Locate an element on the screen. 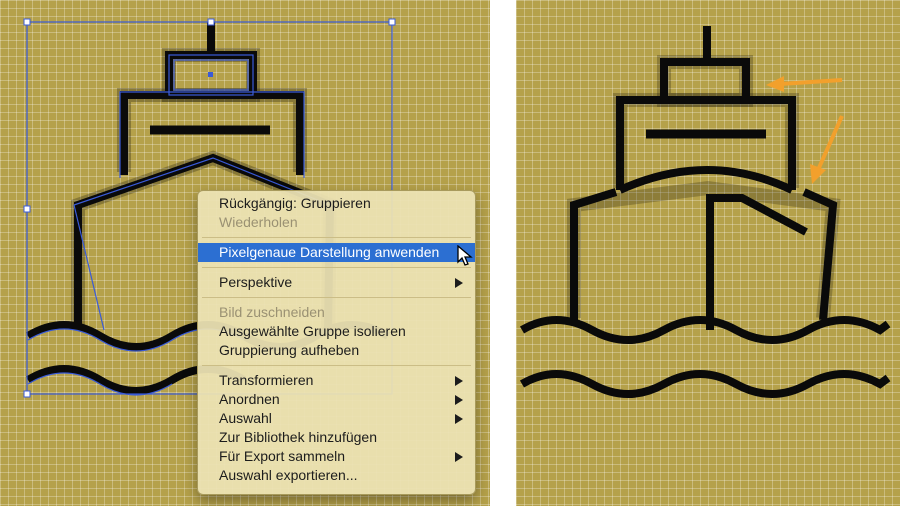 This screenshot has height=506, width=900. menu-item-label: Ausgewählte Gruppe isolieren is located at coordinates (312, 331).